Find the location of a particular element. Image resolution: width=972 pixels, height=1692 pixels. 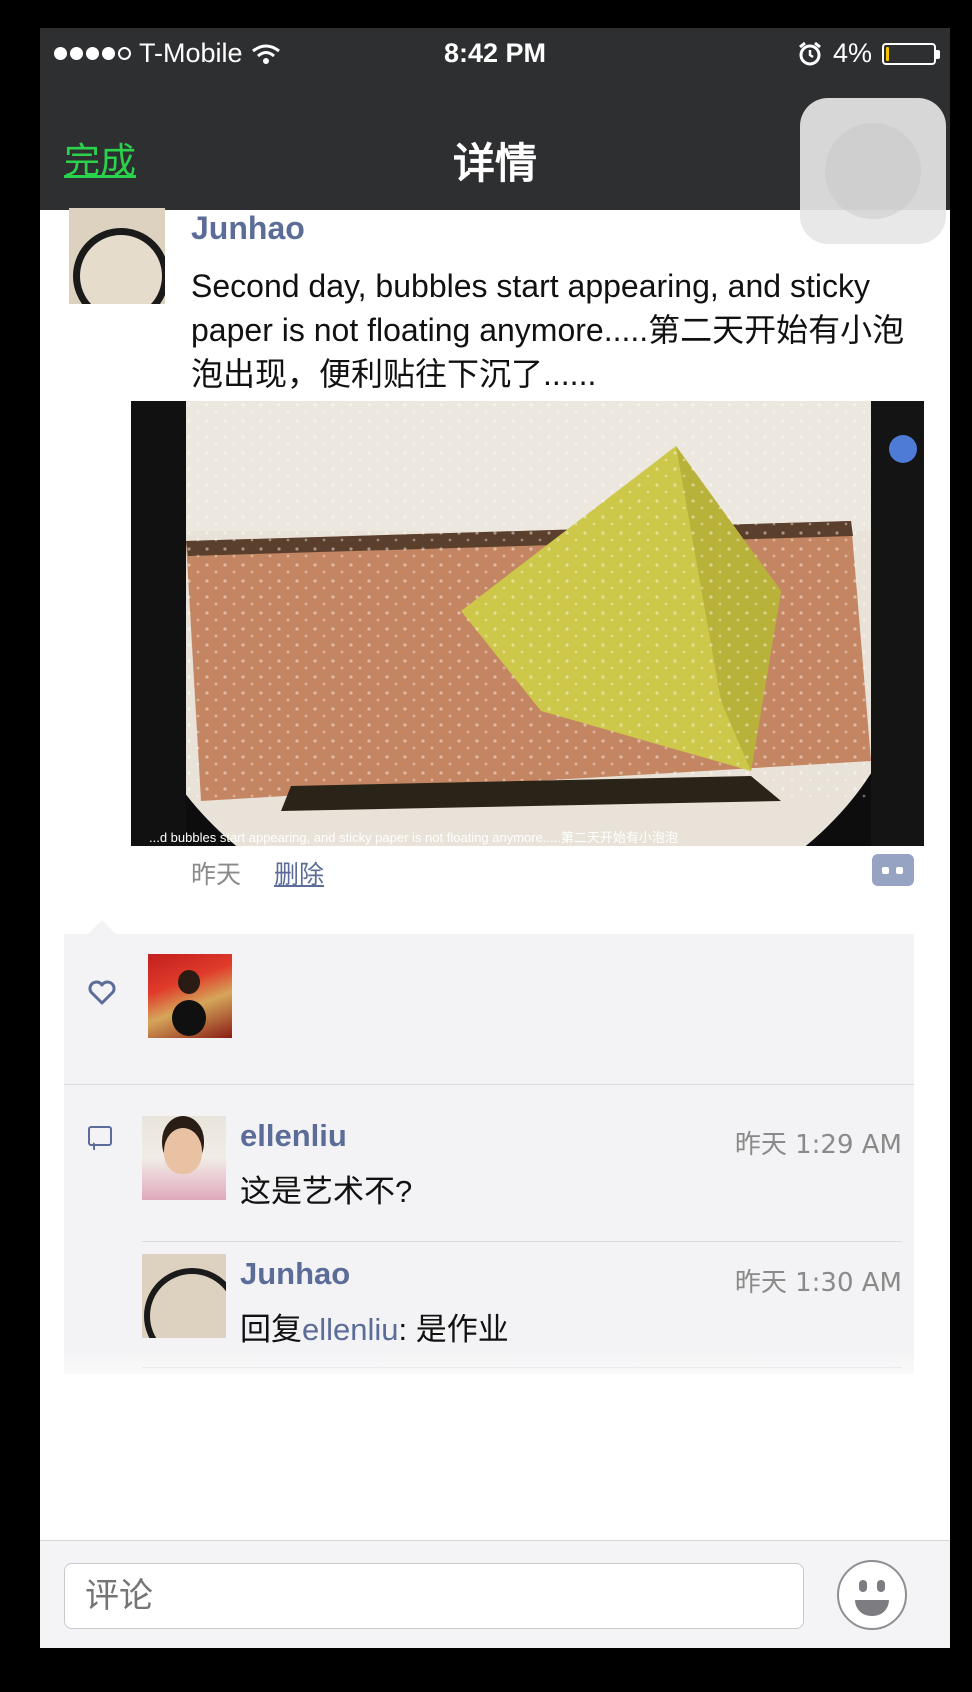

author-avatar is located at coordinates (117, 256).